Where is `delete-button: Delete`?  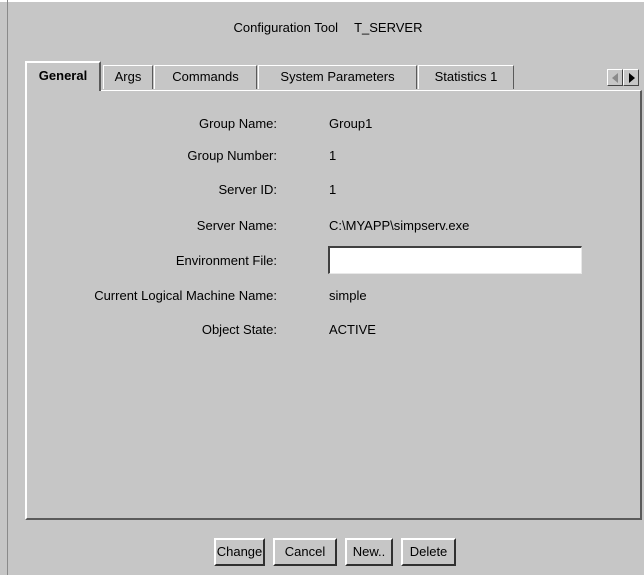
delete-button: Delete is located at coordinates (428, 552).